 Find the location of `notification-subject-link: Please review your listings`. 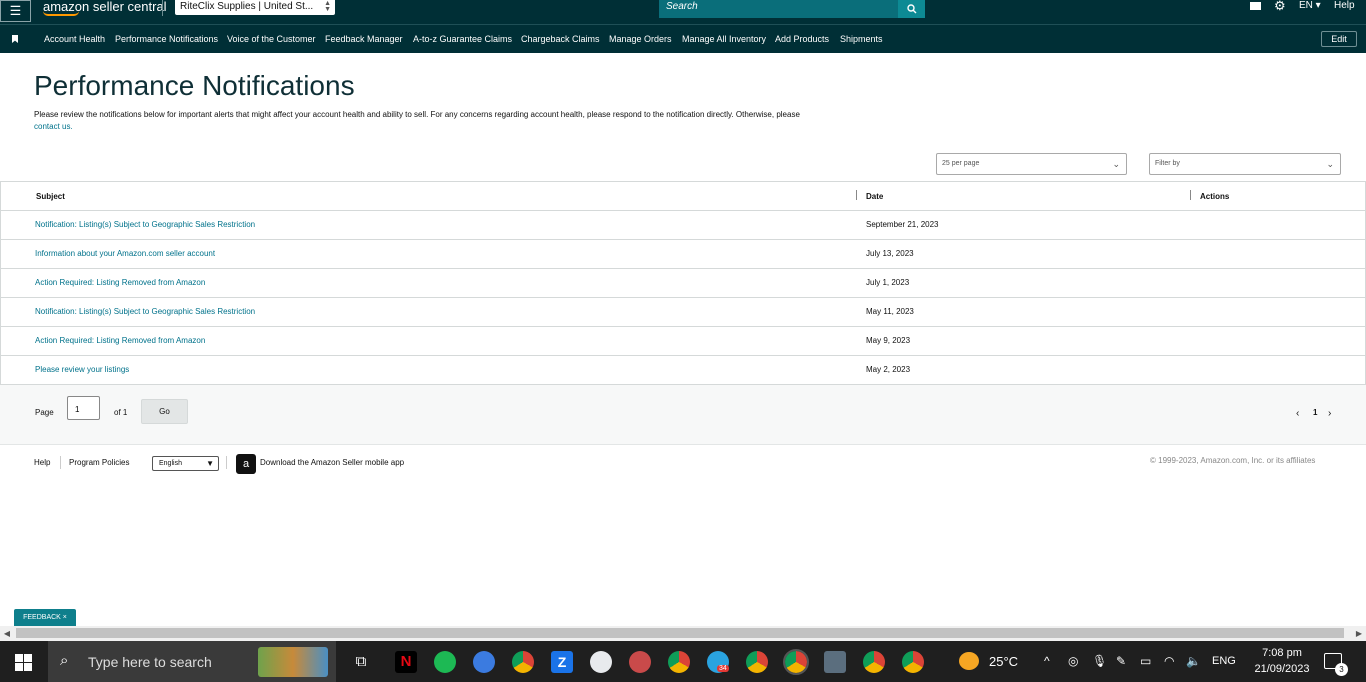

notification-subject-link: Please review your listings is located at coordinates (82, 370).